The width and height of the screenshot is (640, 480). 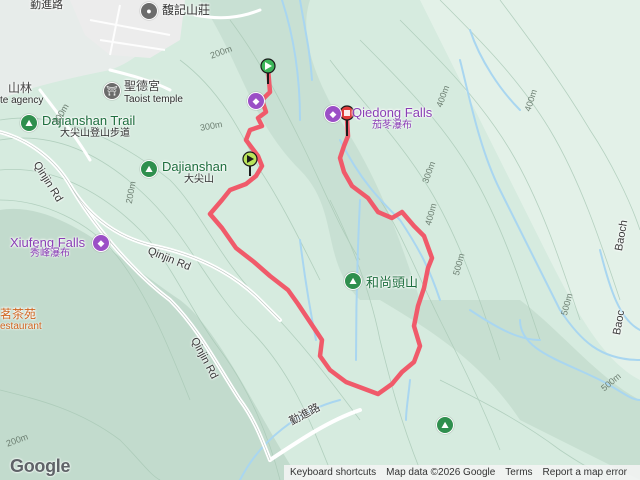 What do you see at coordinates (392, 112) in the screenshot?
I see `qiedong-falls-name: Qiedong Falls` at bounding box center [392, 112].